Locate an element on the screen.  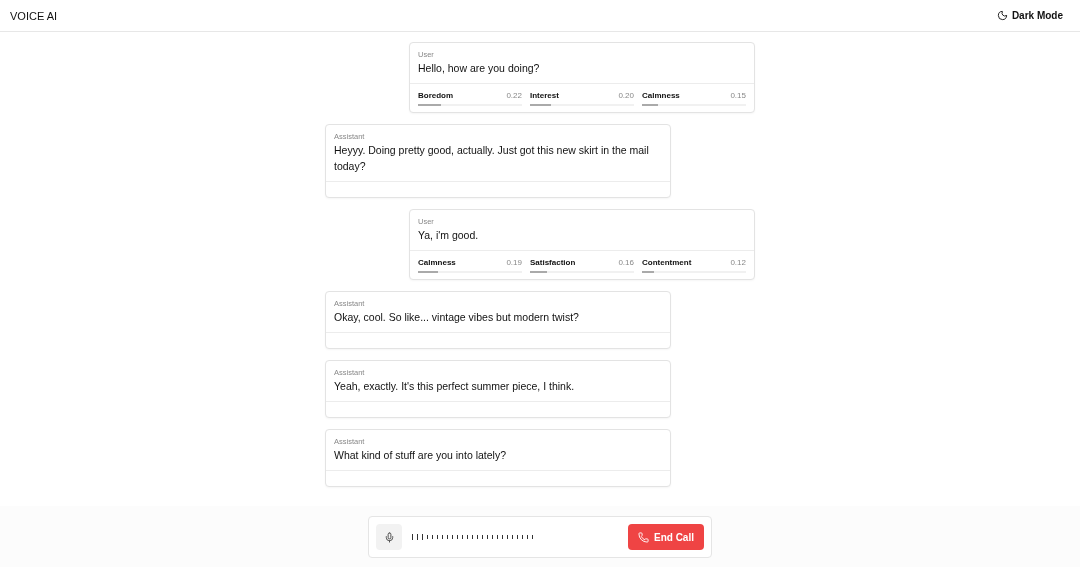
message-text: Ya, i'm good. is located at coordinates (449, 235).